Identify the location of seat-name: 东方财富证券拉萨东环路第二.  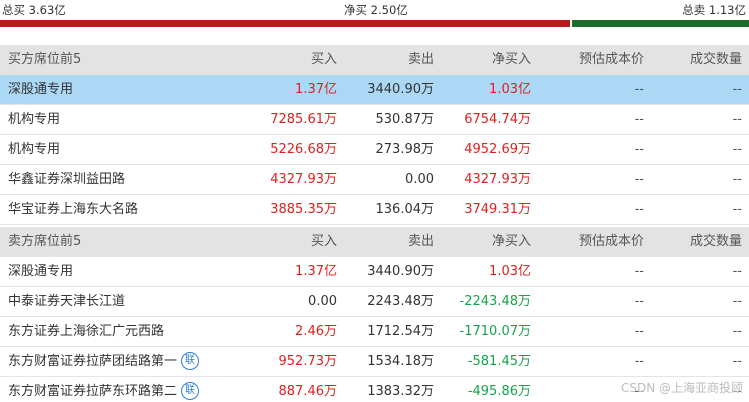
(93, 391).